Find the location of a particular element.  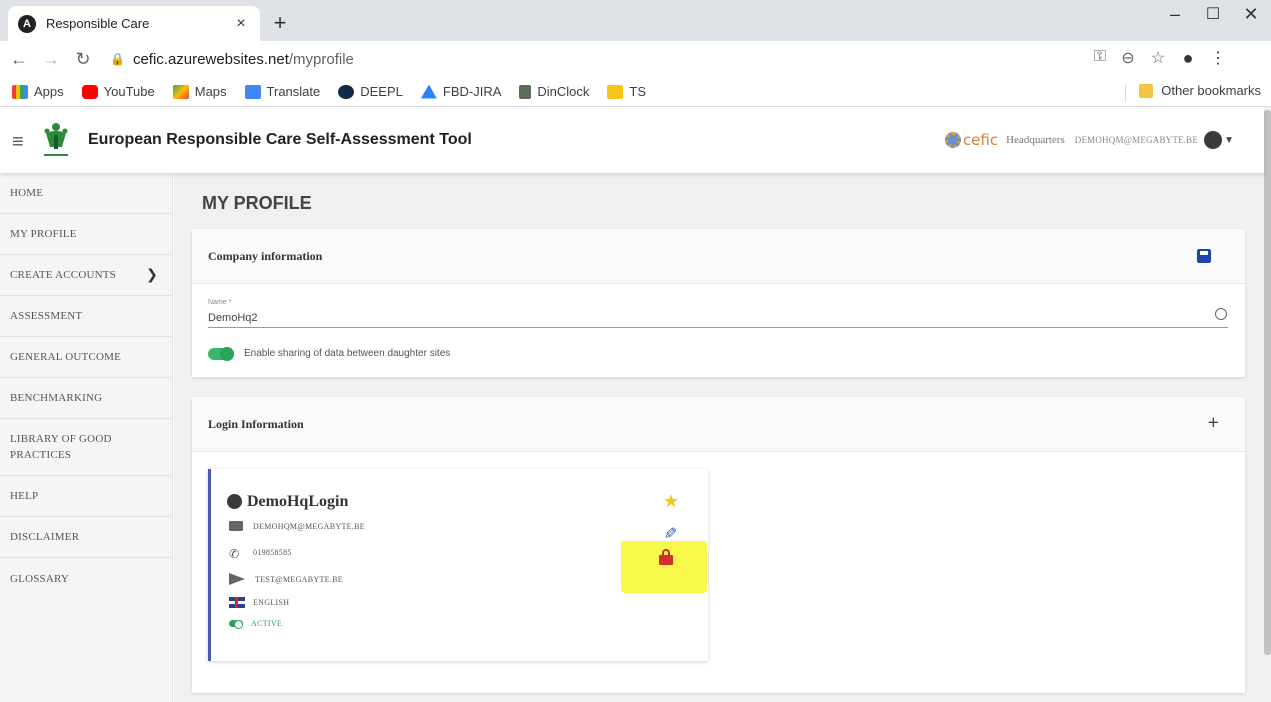

bookmark-apps: Apps is located at coordinates (38, 91).